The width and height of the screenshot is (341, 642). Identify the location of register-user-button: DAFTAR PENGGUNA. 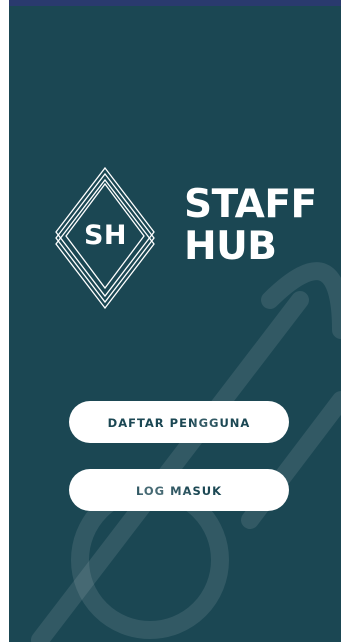
(179, 422).